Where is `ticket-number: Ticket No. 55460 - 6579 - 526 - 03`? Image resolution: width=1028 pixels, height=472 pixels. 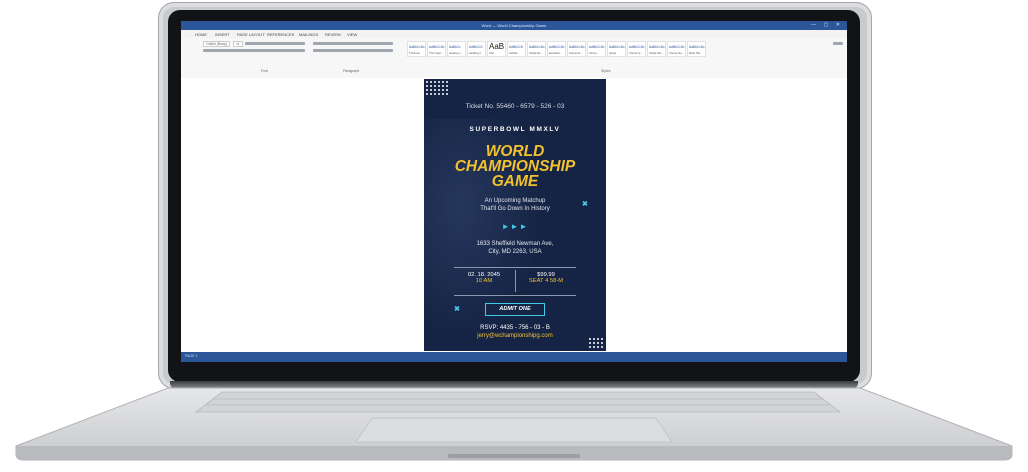 ticket-number: Ticket No. 55460 - 6579 - 526 - 03 is located at coordinates (515, 106).